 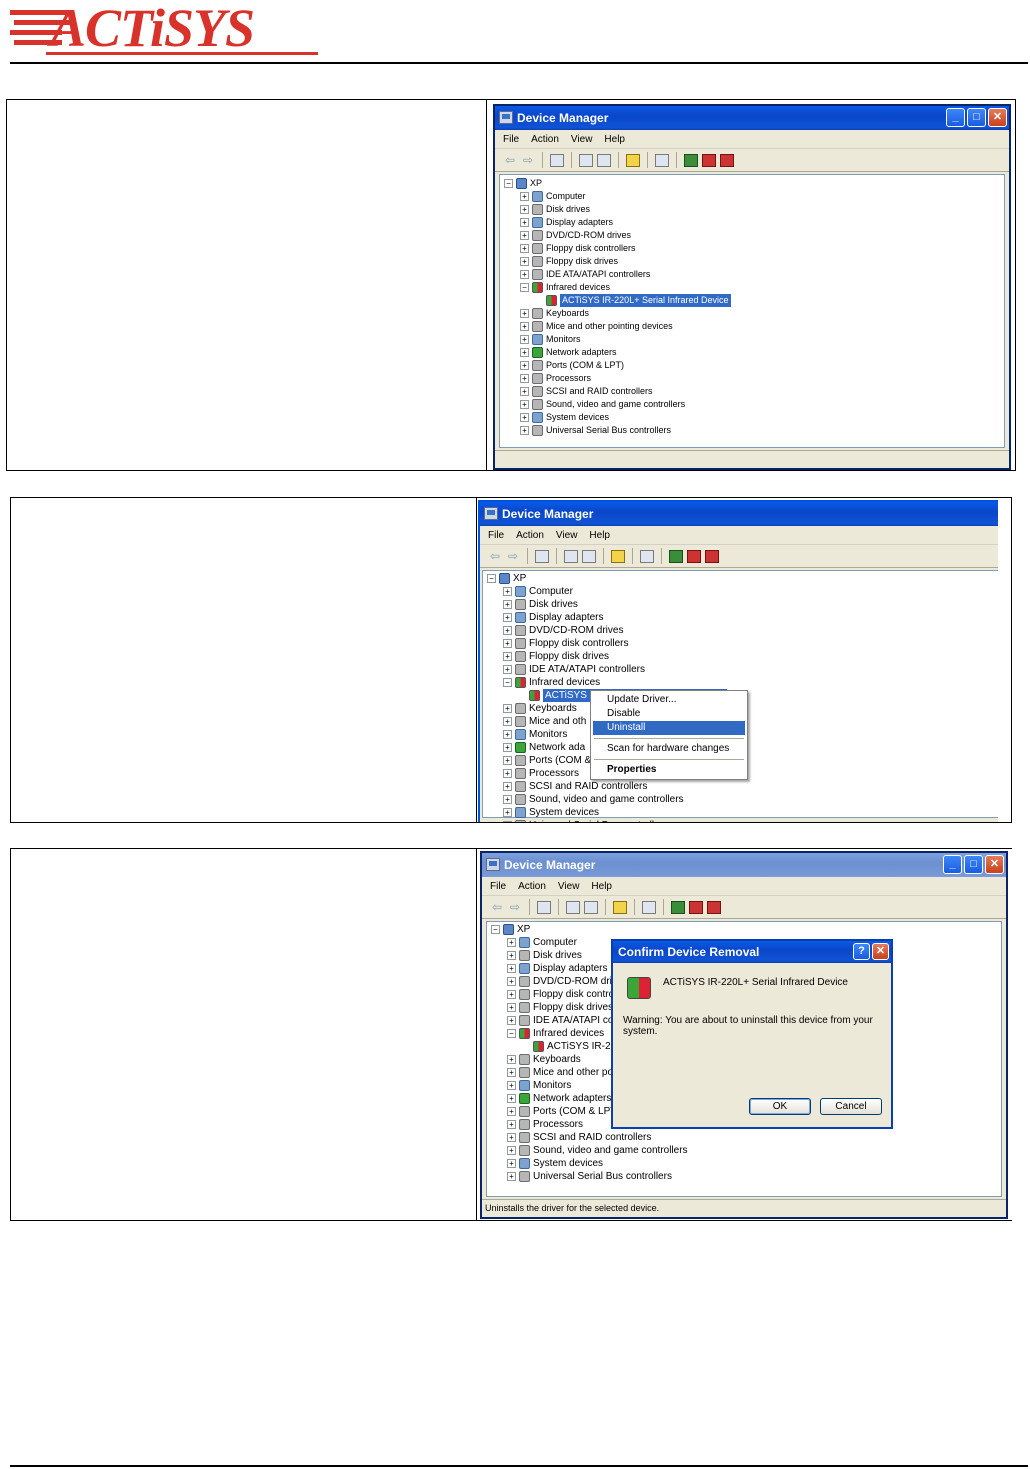 I want to click on menu-uninstall: Uninstall, so click(x=669, y=728).